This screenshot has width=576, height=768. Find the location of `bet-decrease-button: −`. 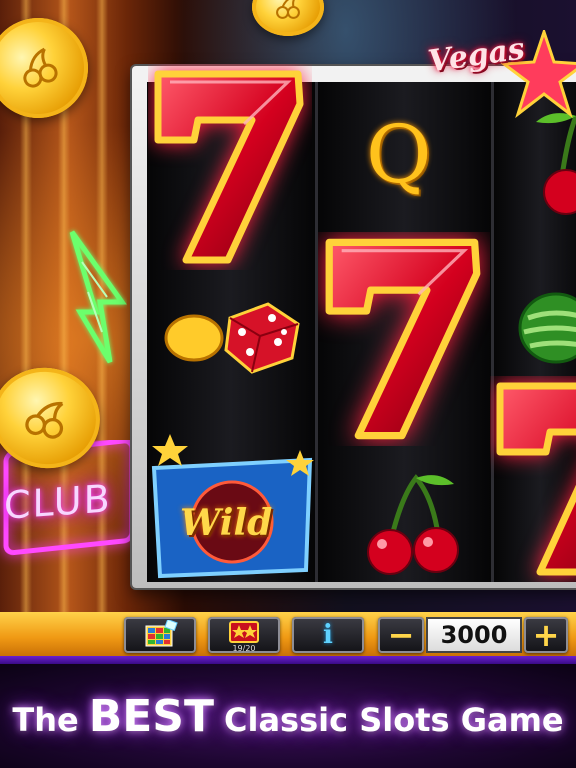

bet-decrease-button: − is located at coordinates (401, 635).